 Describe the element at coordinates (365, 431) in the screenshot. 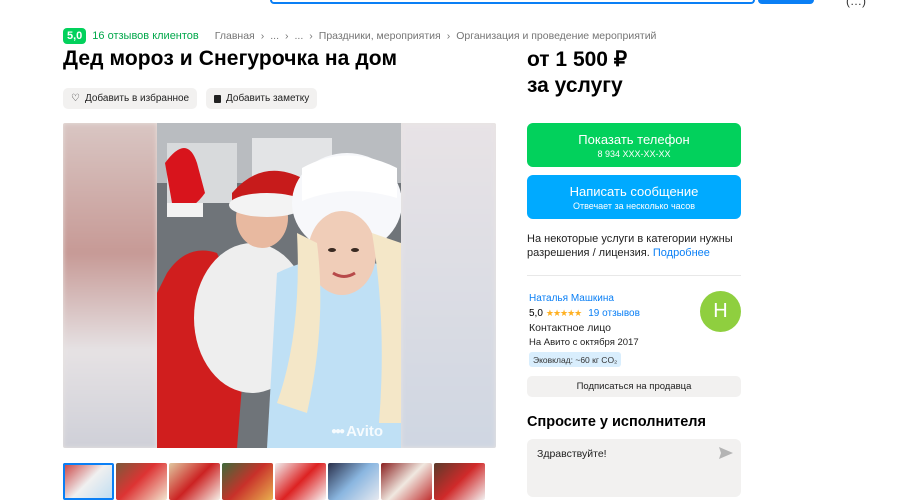

I see `watermark-text: Avito` at that location.